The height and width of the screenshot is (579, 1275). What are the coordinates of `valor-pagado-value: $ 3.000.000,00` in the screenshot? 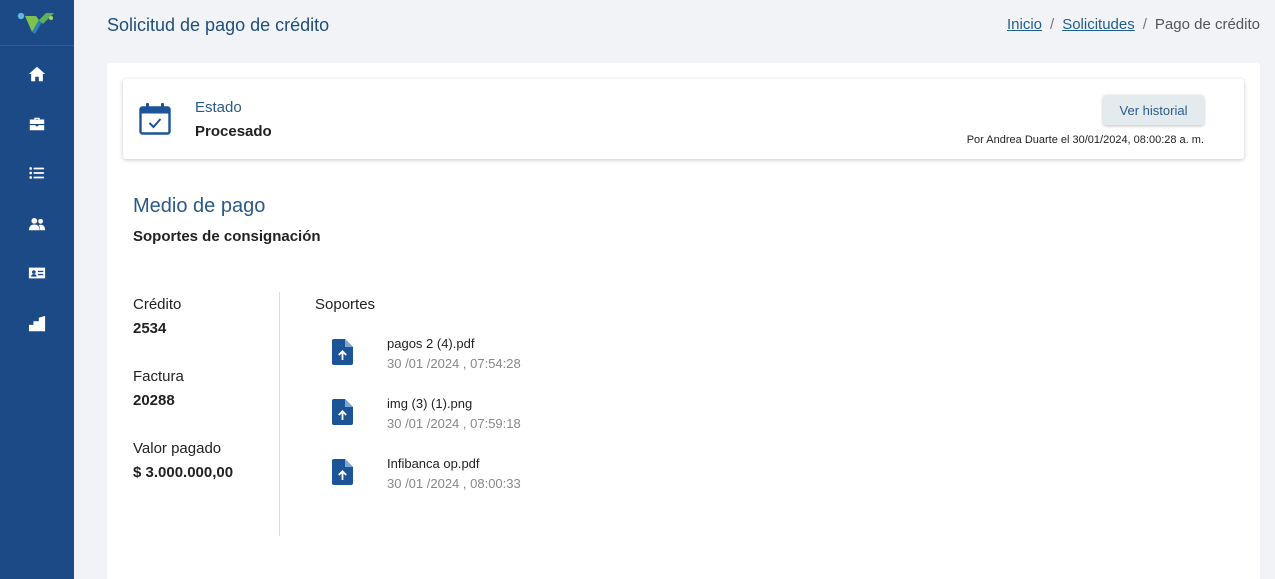 It's located at (183, 472).